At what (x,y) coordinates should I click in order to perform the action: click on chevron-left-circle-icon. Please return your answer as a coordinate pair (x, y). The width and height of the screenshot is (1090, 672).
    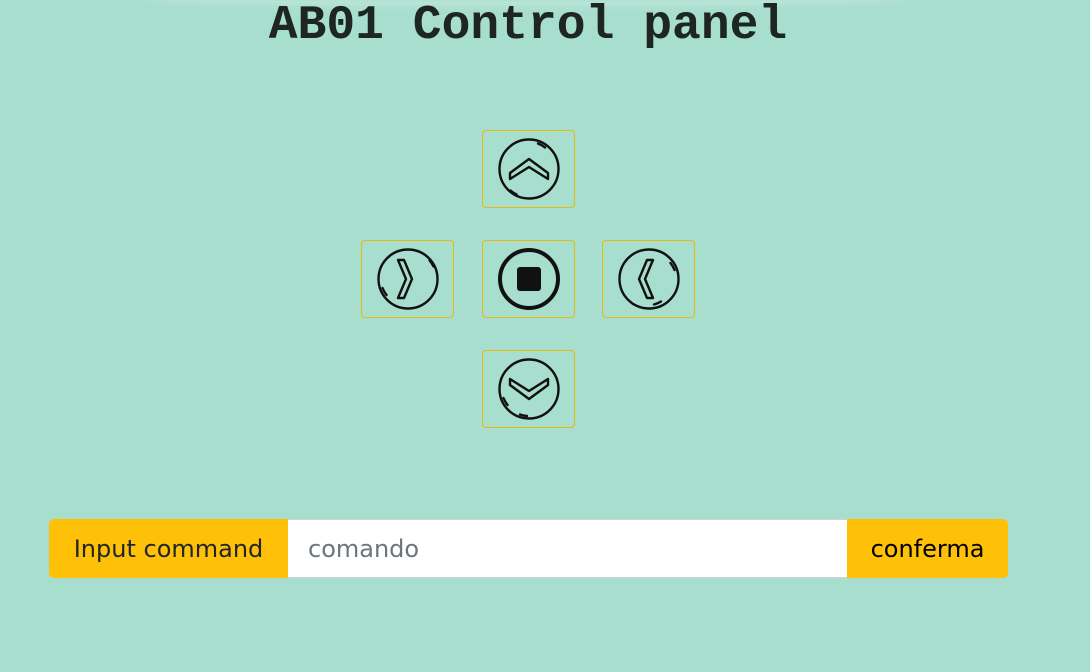
    Looking at the image, I should click on (408, 279).